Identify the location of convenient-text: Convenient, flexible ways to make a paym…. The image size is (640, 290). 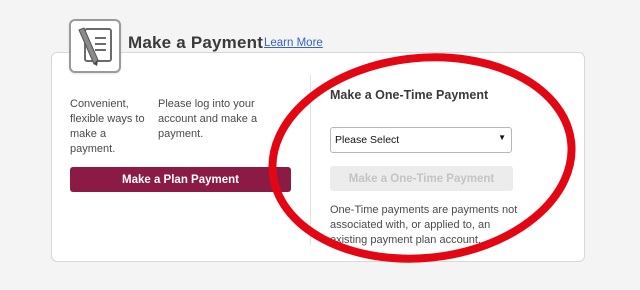
(107, 126).